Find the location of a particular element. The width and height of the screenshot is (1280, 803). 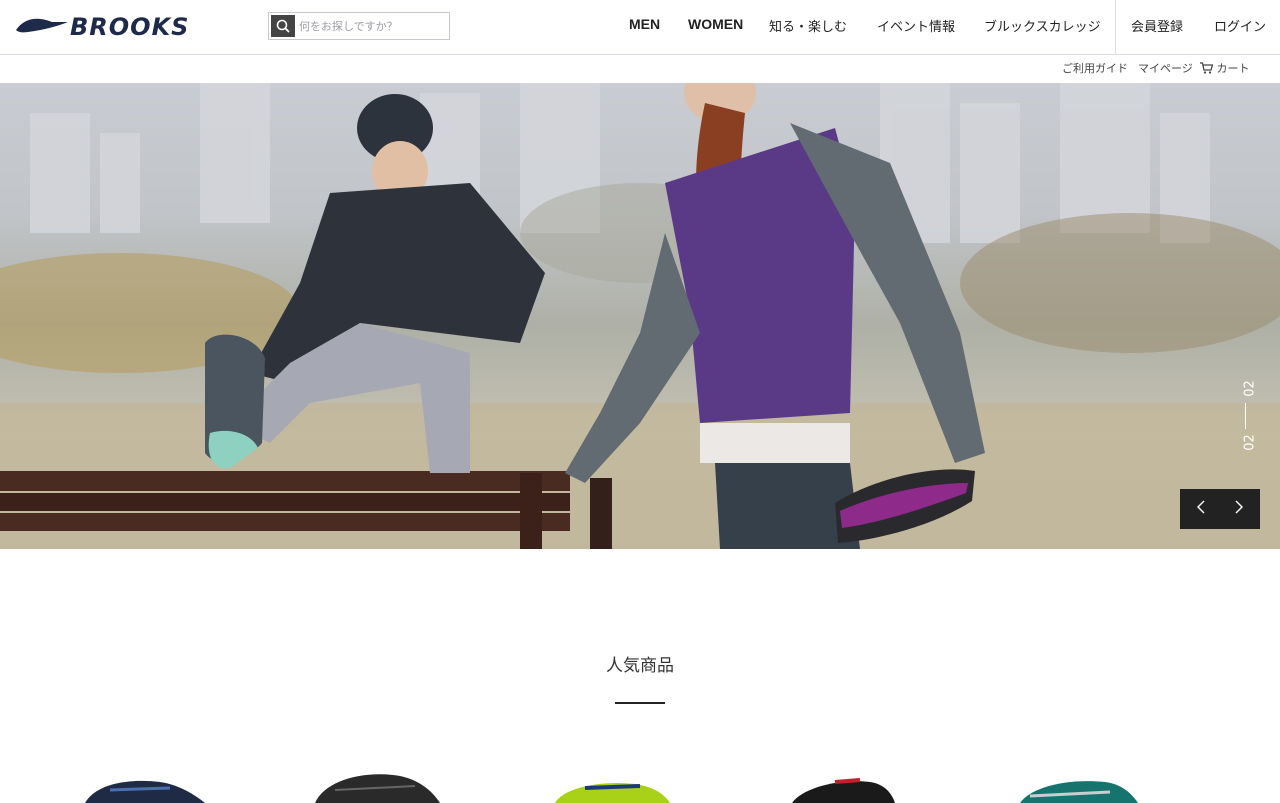

section-underline is located at coordinates (640, 703).